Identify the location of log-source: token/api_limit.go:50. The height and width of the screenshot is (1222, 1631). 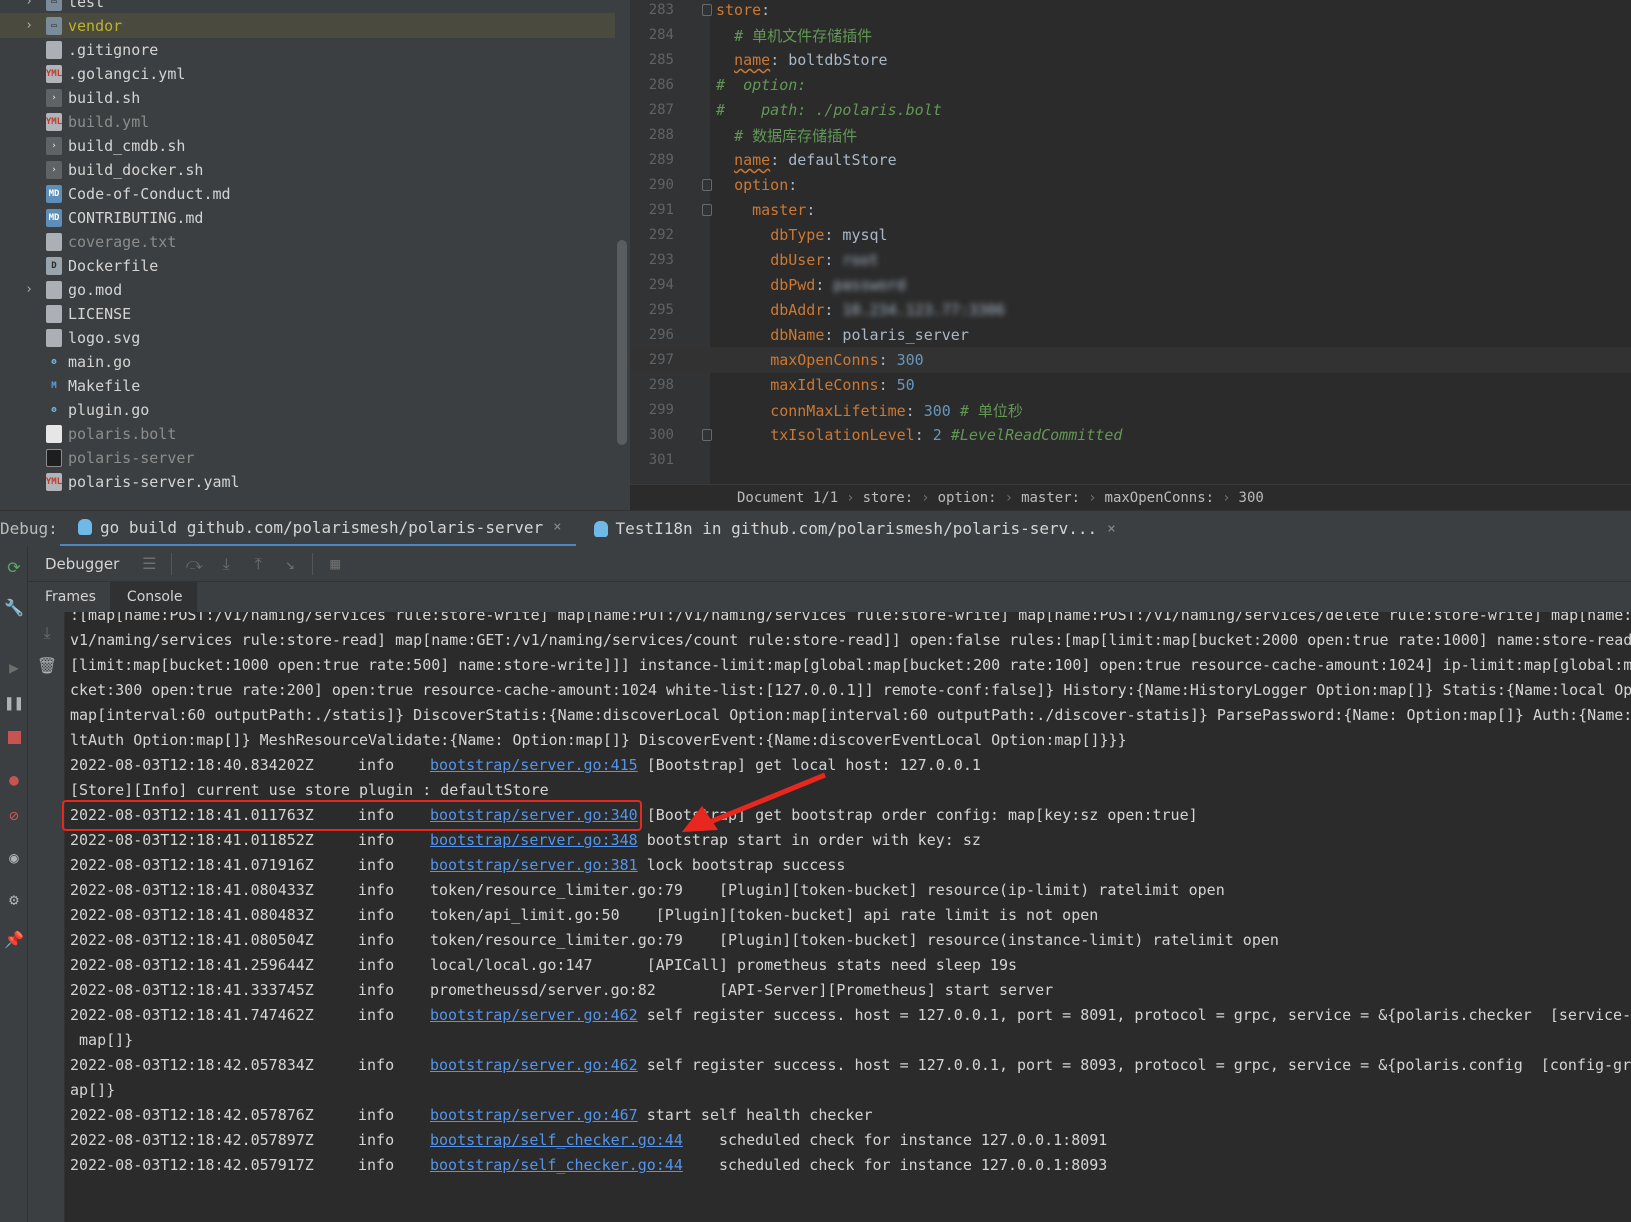
(525, 915).